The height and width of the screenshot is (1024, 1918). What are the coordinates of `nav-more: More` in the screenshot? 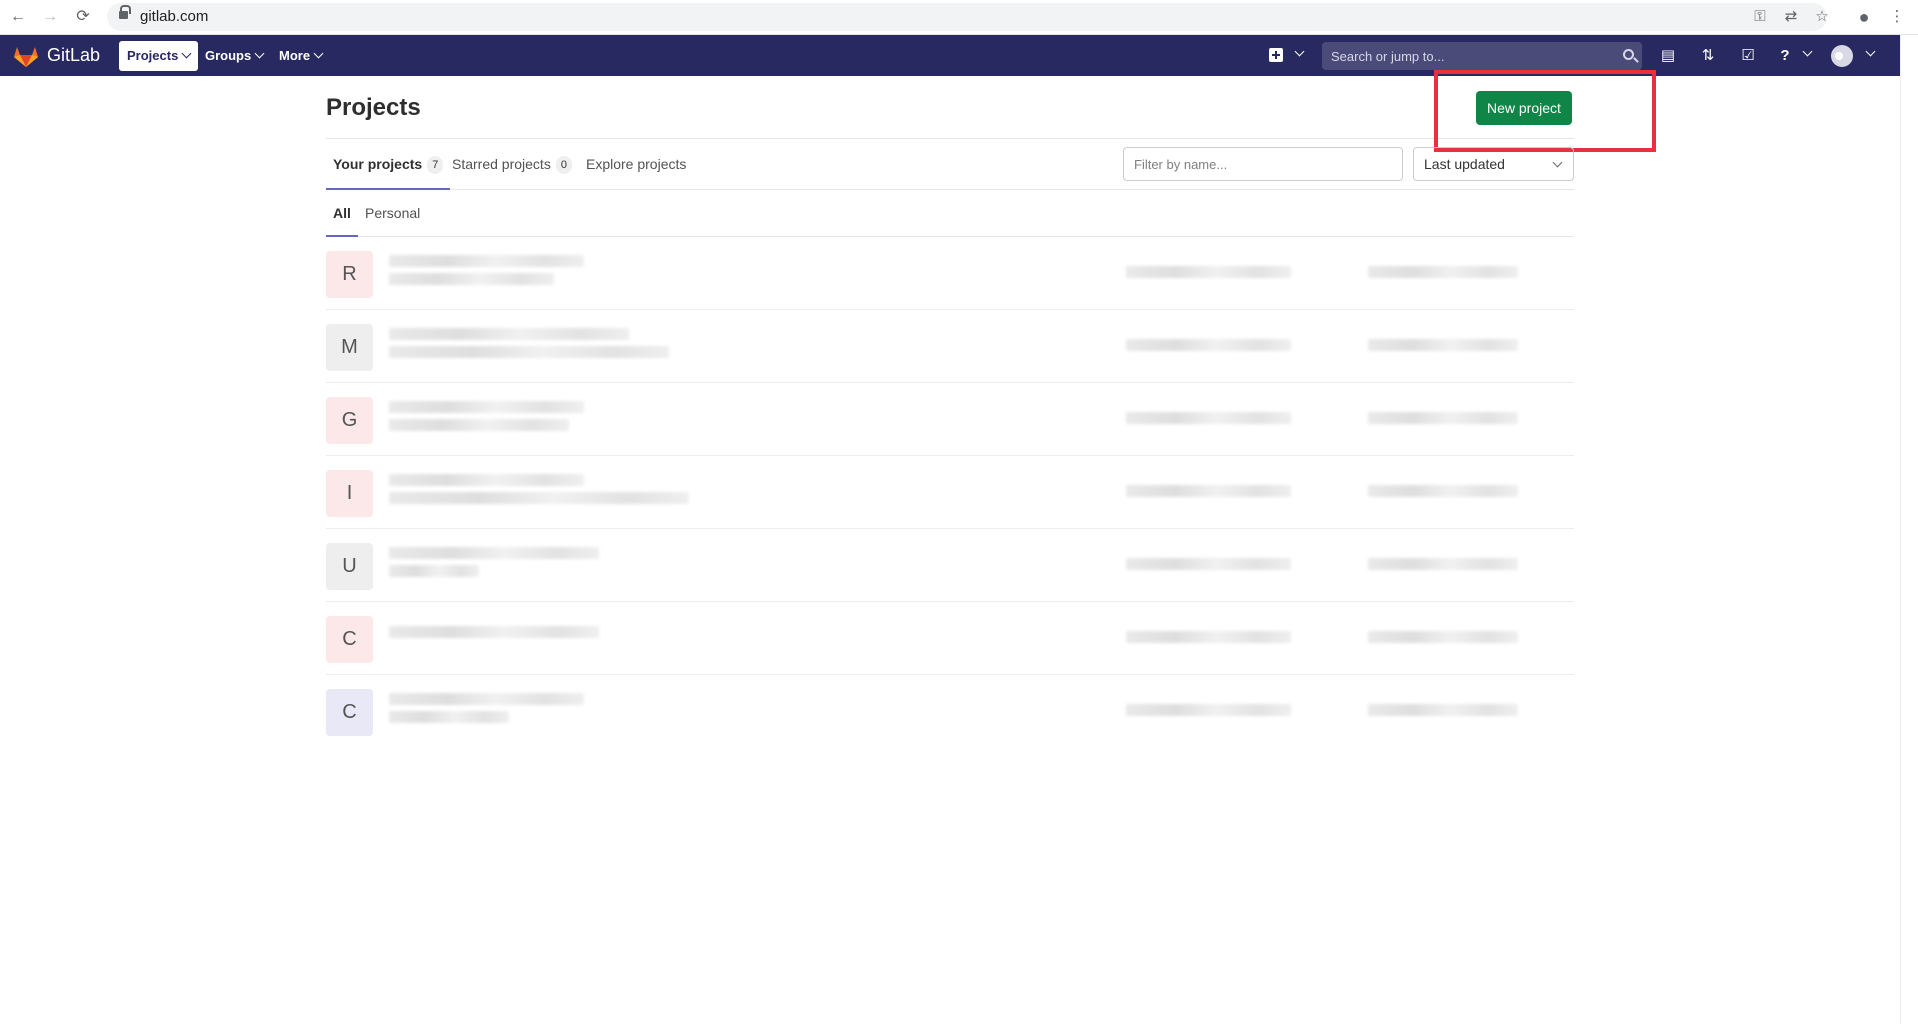 It's located at (300, 56).